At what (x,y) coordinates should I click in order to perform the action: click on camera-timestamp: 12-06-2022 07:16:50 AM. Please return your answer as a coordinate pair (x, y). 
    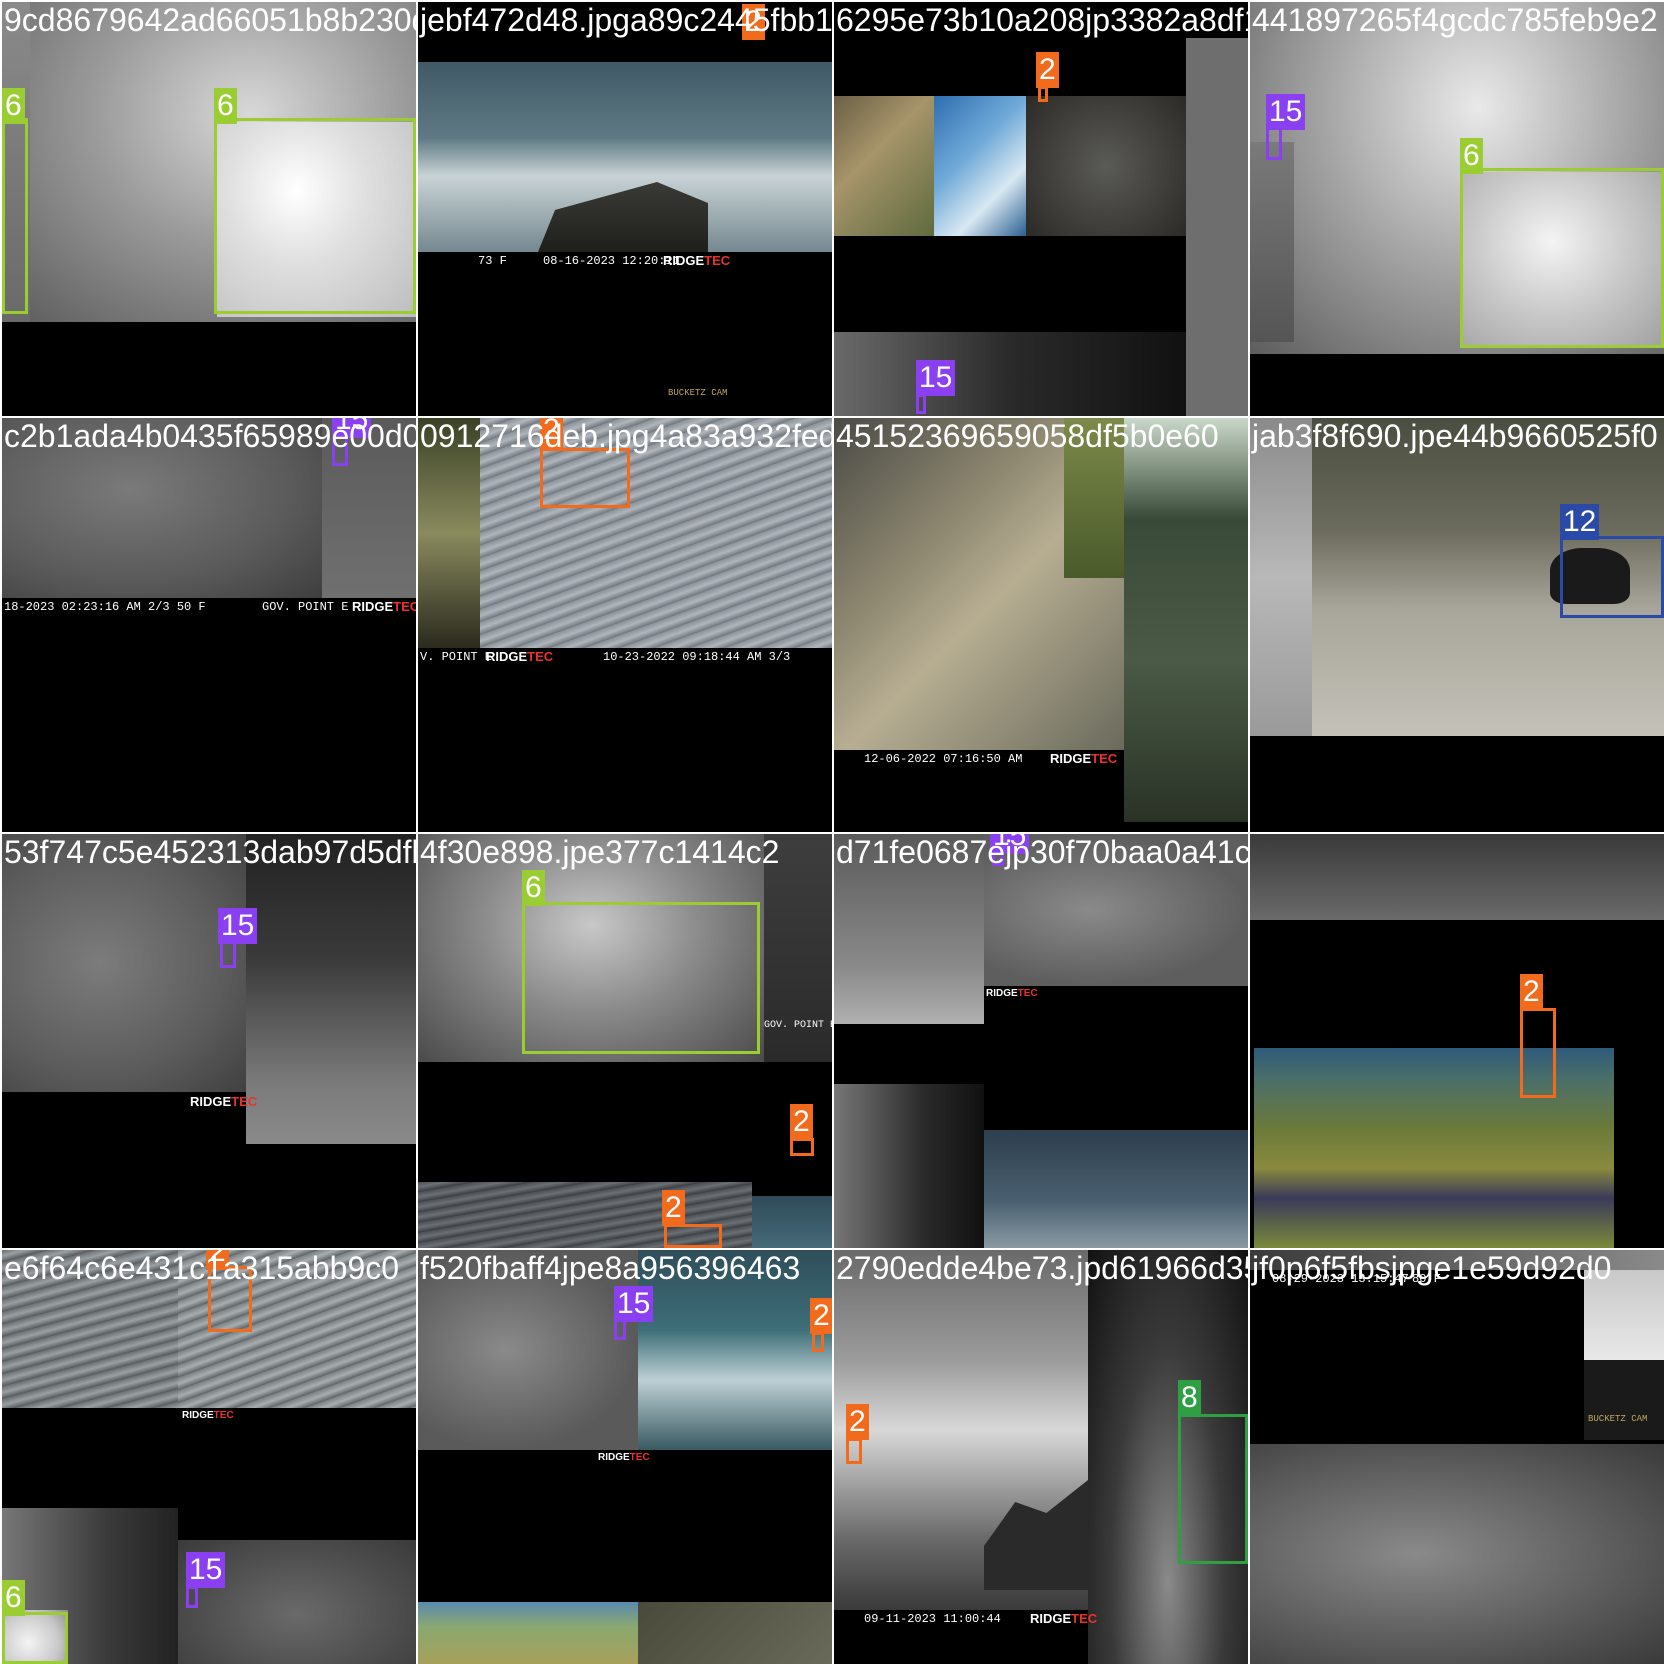
    Looking at the image, I should click on (943, 759).